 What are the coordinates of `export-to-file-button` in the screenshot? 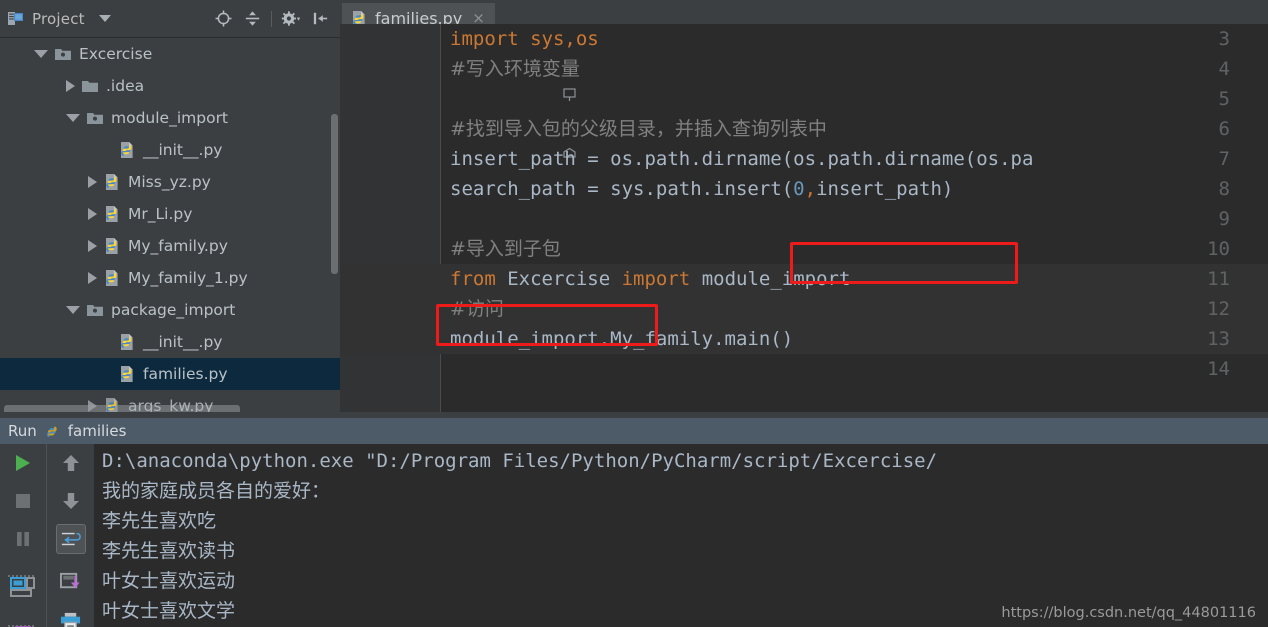 It's located at (71, 581).